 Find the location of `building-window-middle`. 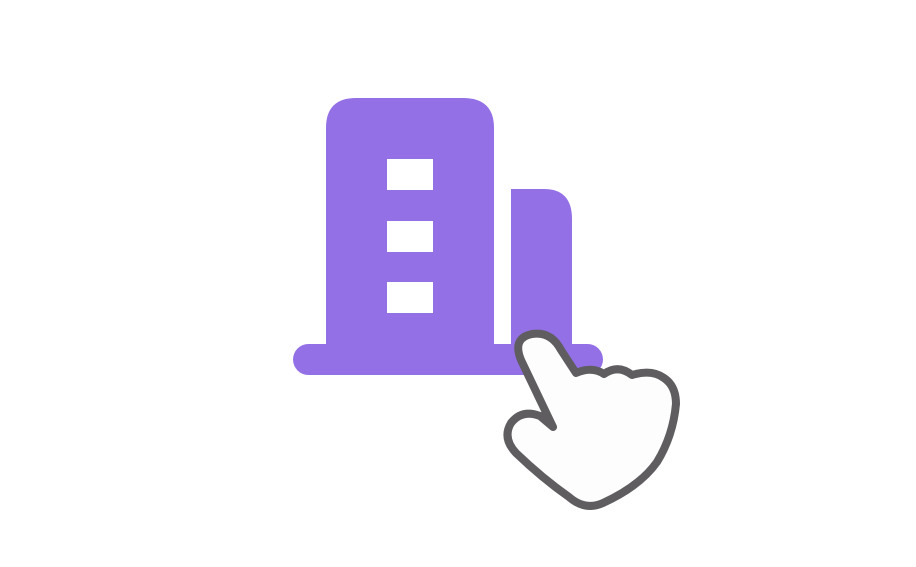

building-window-middle is located at coordinates (410, 236).